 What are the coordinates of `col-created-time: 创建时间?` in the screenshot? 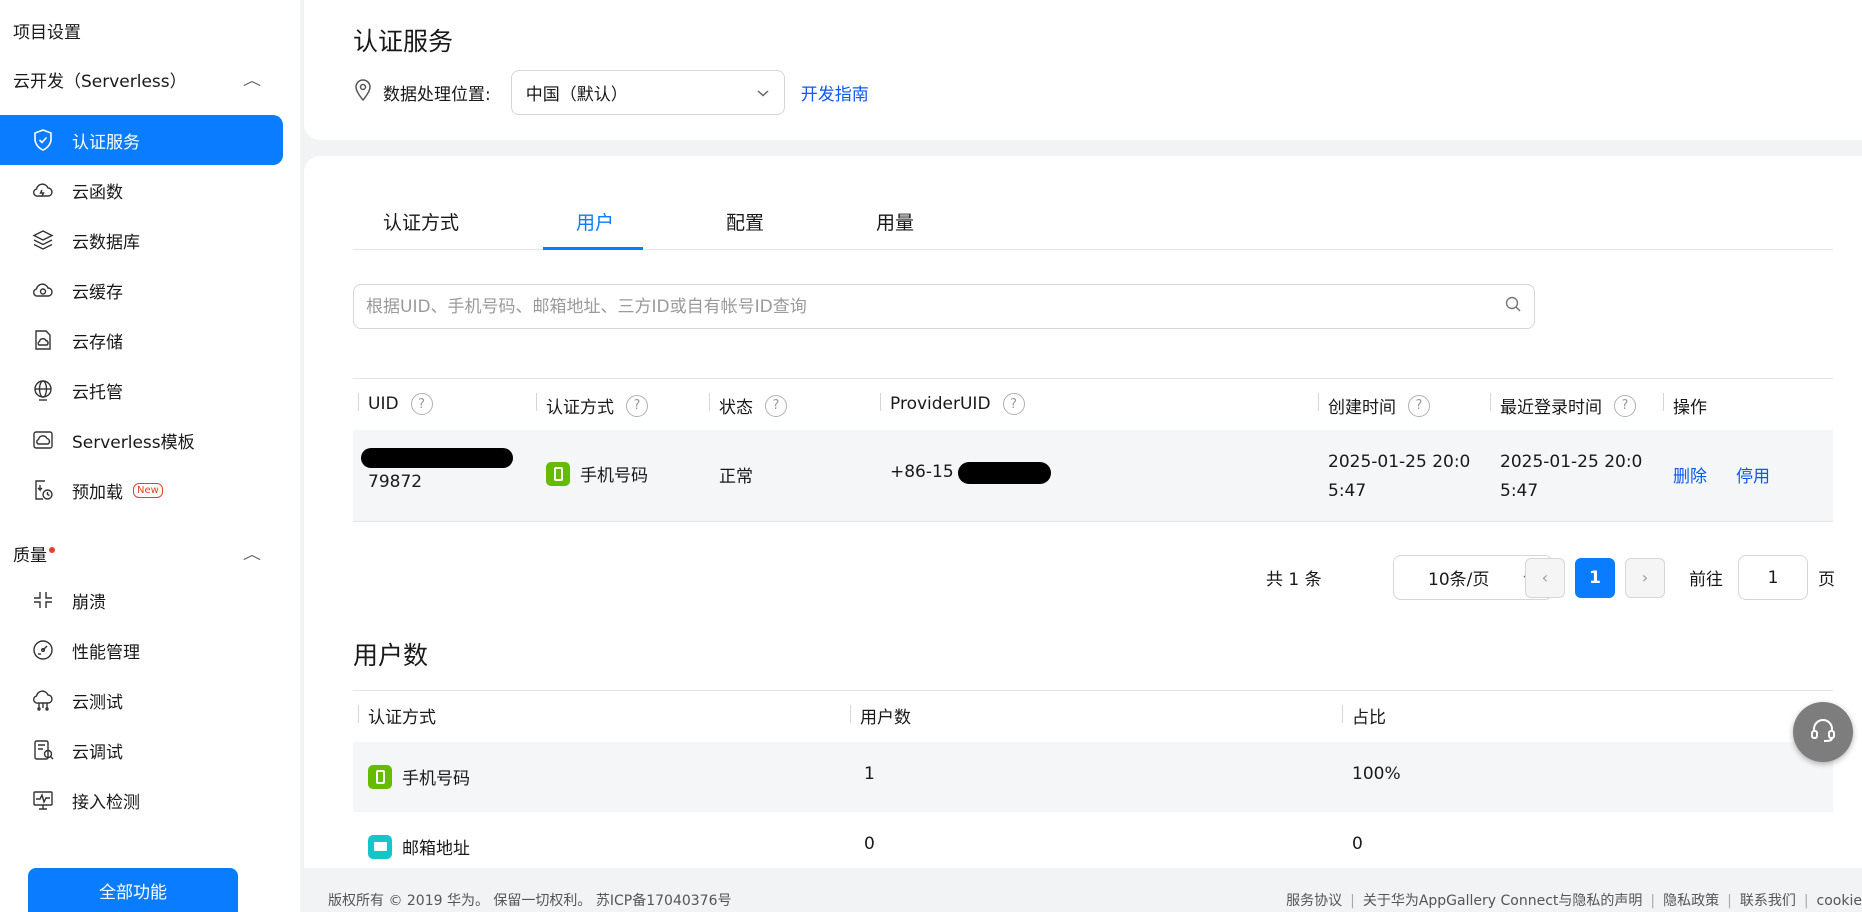 It's located at (1374, 405).